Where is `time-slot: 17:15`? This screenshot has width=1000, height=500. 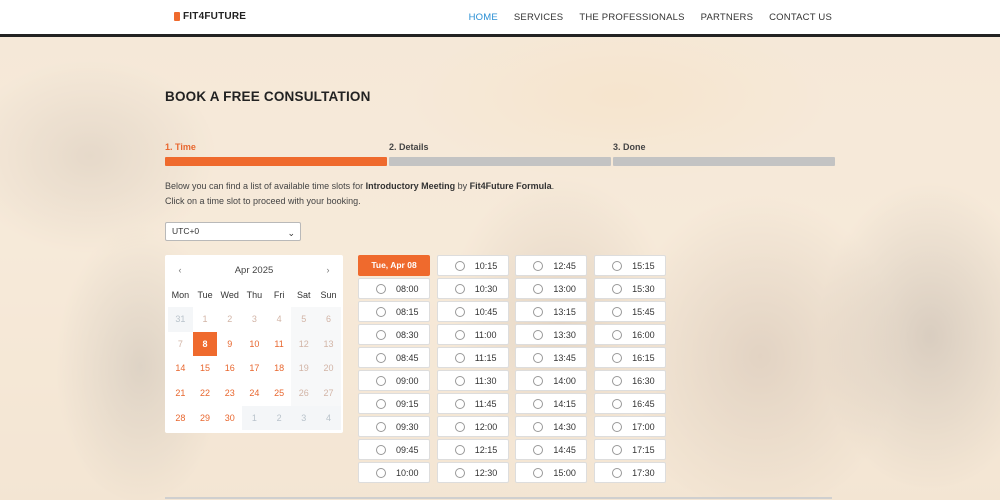
time-slot: 17:15 is located at coordinates (630, 449).